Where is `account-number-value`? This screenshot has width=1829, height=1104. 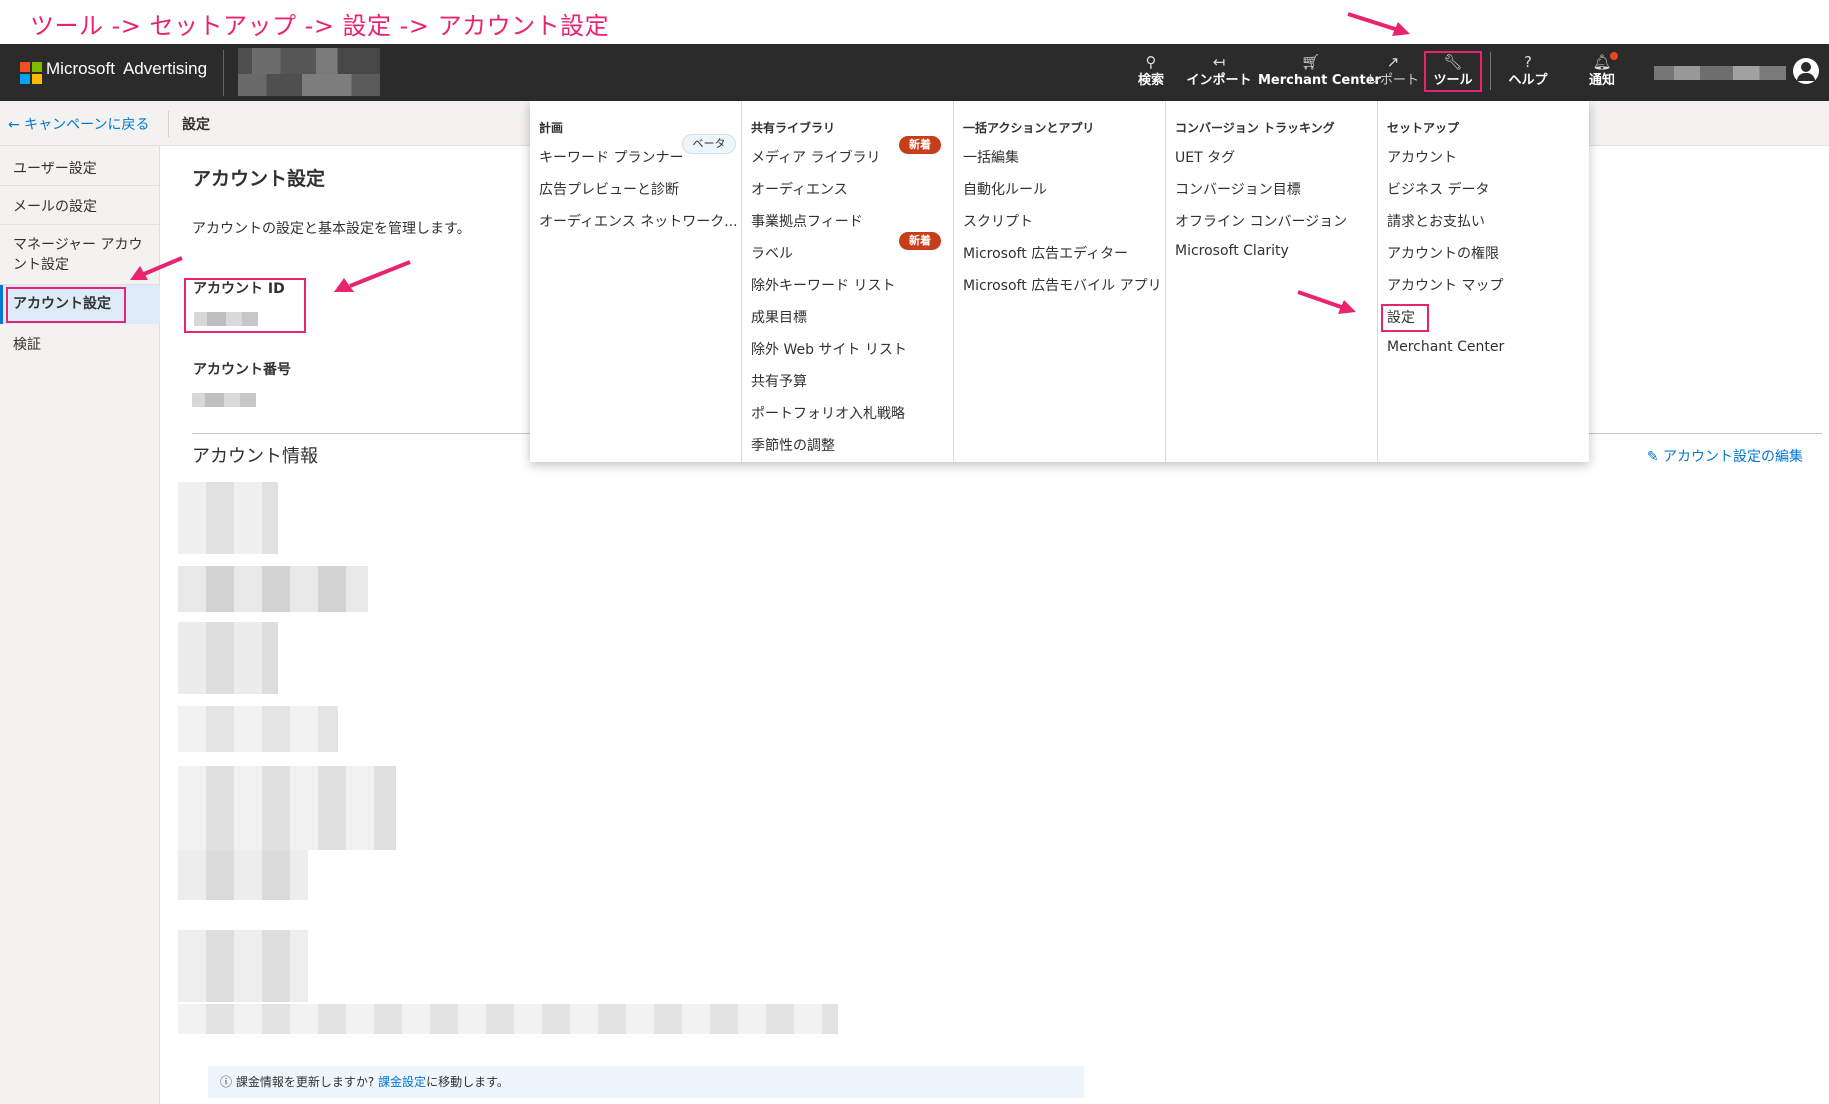 account-number-value is located at coordinates (224, 400).